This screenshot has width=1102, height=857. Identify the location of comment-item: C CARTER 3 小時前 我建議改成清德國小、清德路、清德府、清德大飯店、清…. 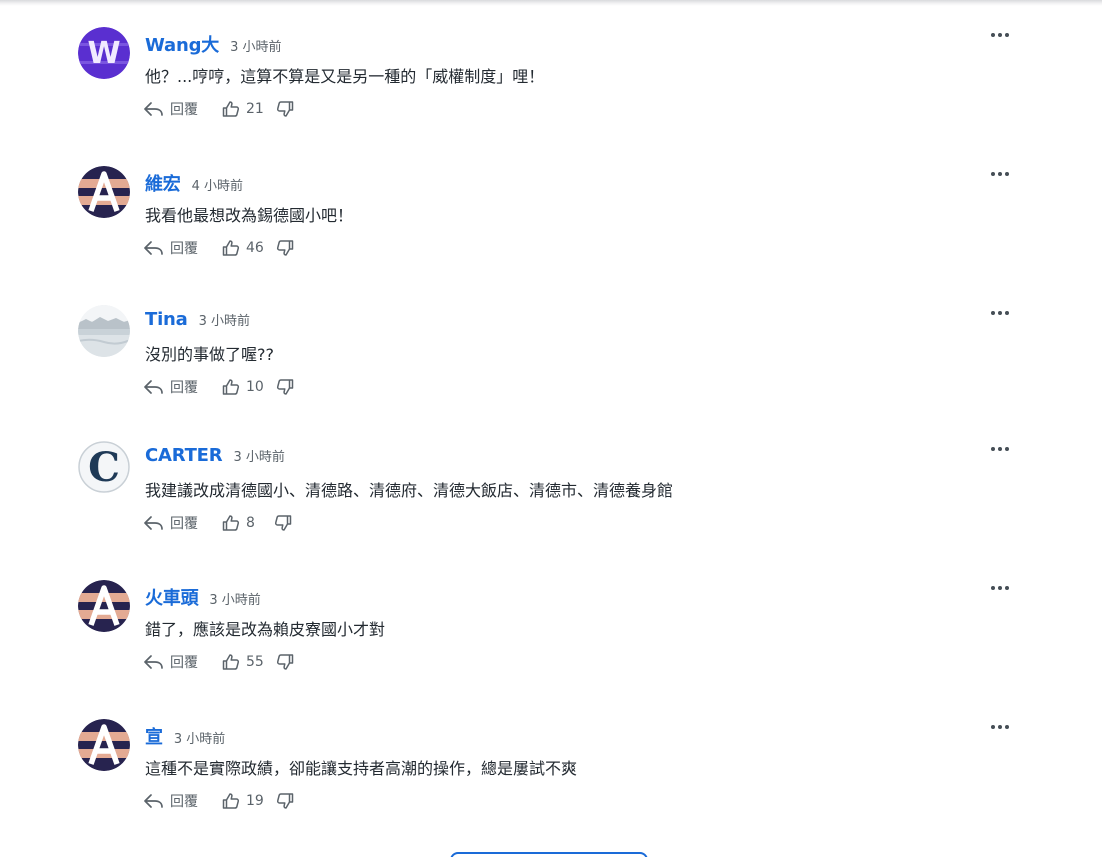
(548, 506).